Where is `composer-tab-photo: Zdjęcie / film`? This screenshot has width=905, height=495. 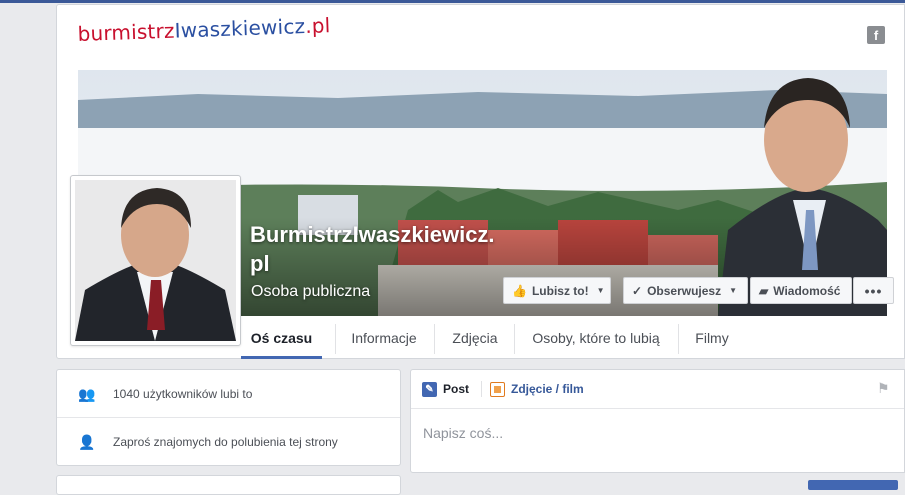 composer-tab-photo: Zdjęcie / film is located at coordinates (537, 389).